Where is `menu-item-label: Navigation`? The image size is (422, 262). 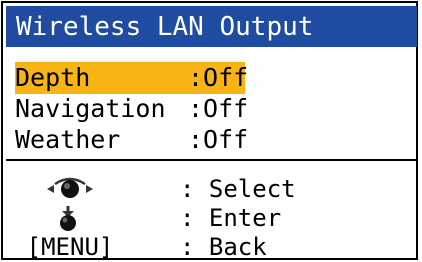 menu-item-label: Navigation is located at coordinates (90, 108).